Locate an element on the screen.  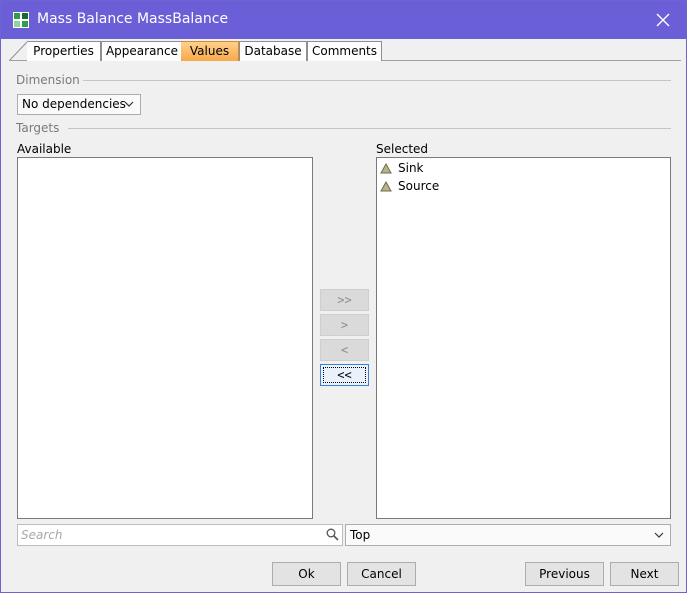
list-item-label: Source is located at coordinates (419, 186).